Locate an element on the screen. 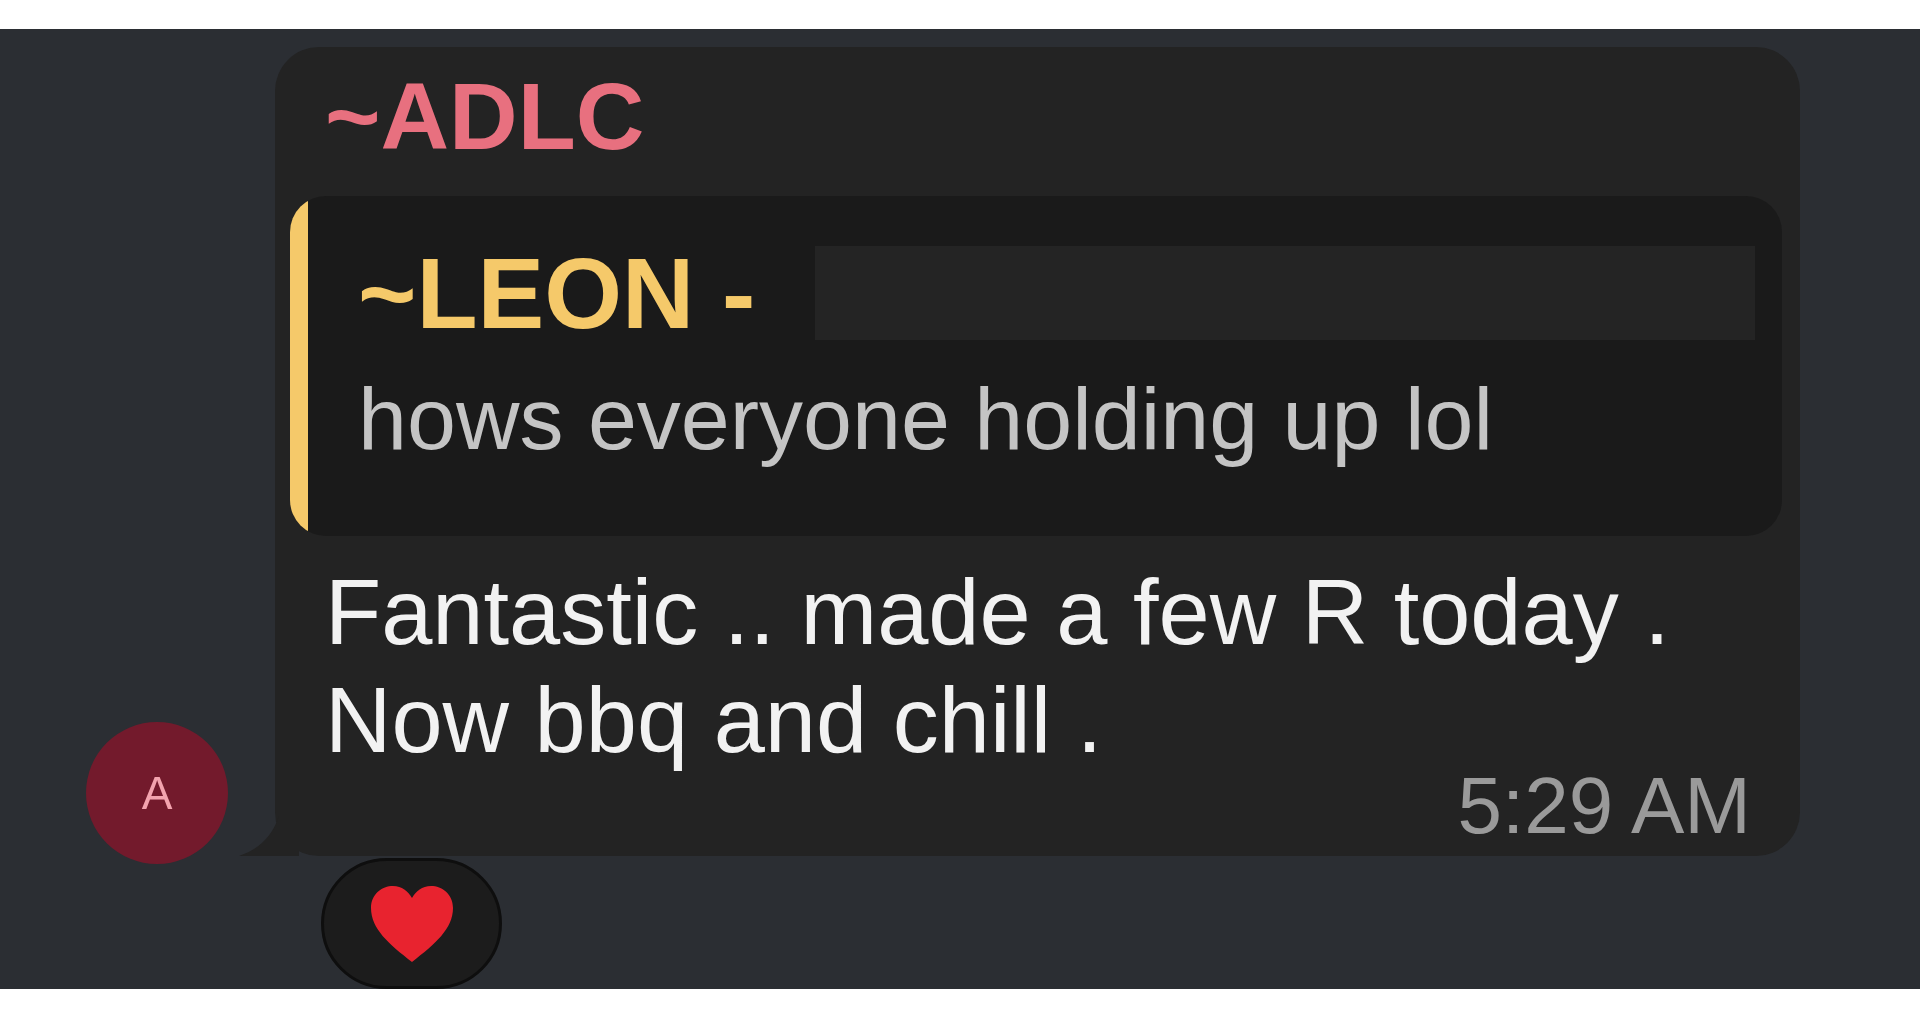  message-time: 5:29 AM is located at coordinates (1604, 806).